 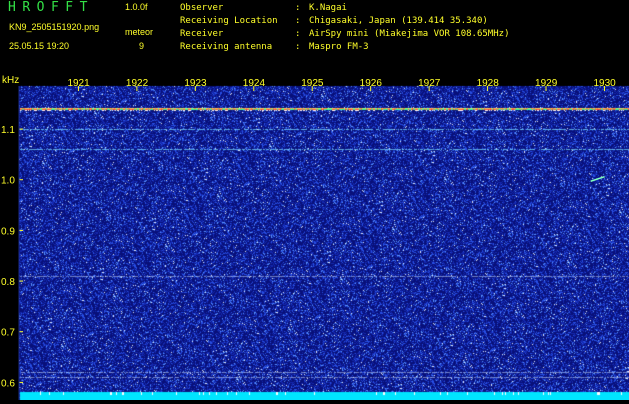 I want to click on filename-label: KN9_2505151920.png, so click(x=54, y=27).